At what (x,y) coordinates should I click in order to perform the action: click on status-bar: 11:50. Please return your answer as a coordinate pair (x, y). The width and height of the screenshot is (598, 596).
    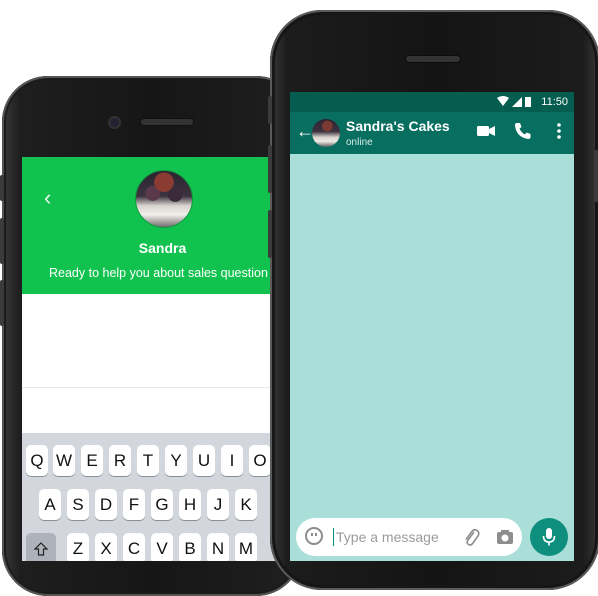
    Looking at the image, I should click on (432, 102).